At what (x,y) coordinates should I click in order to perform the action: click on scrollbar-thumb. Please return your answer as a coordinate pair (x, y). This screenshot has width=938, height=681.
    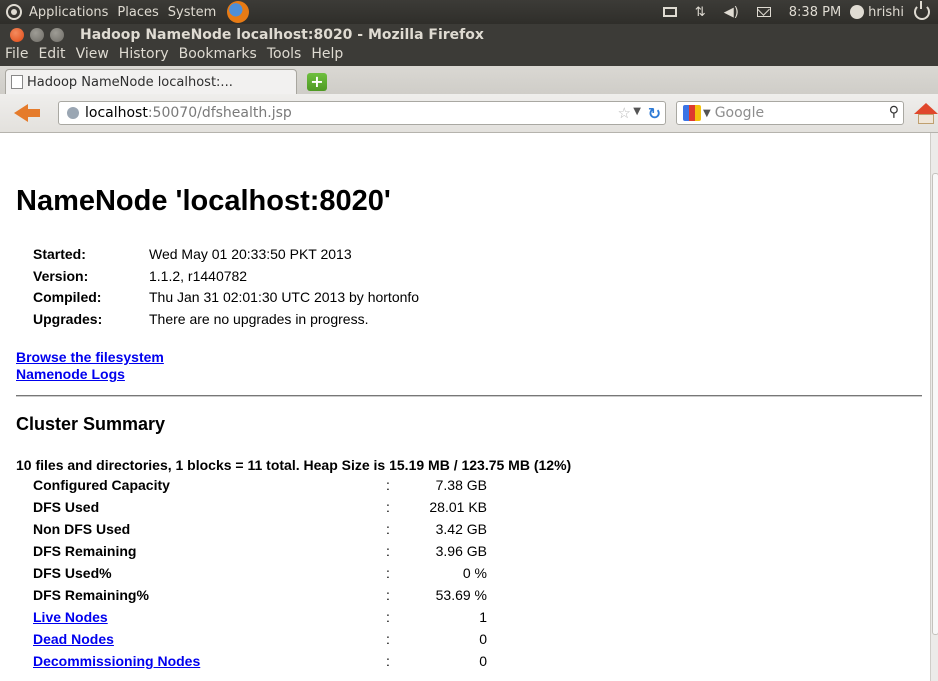
    Looking at the image, I should click on (935, 404).